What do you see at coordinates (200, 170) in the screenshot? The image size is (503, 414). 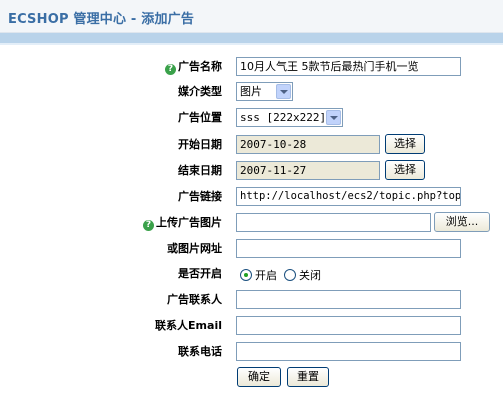 I see `end-date-label: 结束日期` at bounding box center [200, 170].